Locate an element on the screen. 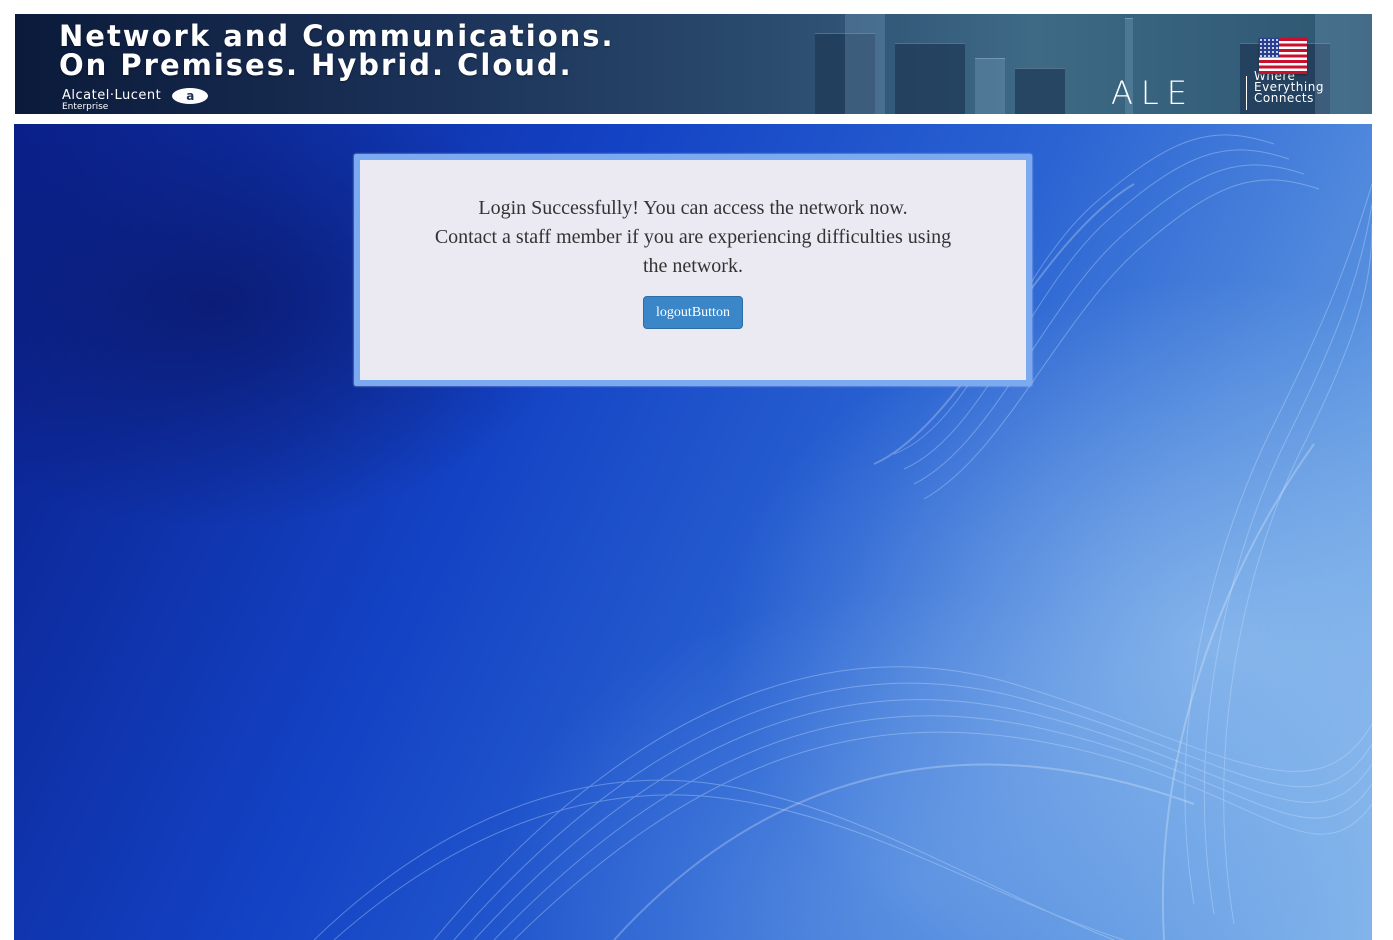  ale-logo: ALE is located at coordinates (1153, 93).